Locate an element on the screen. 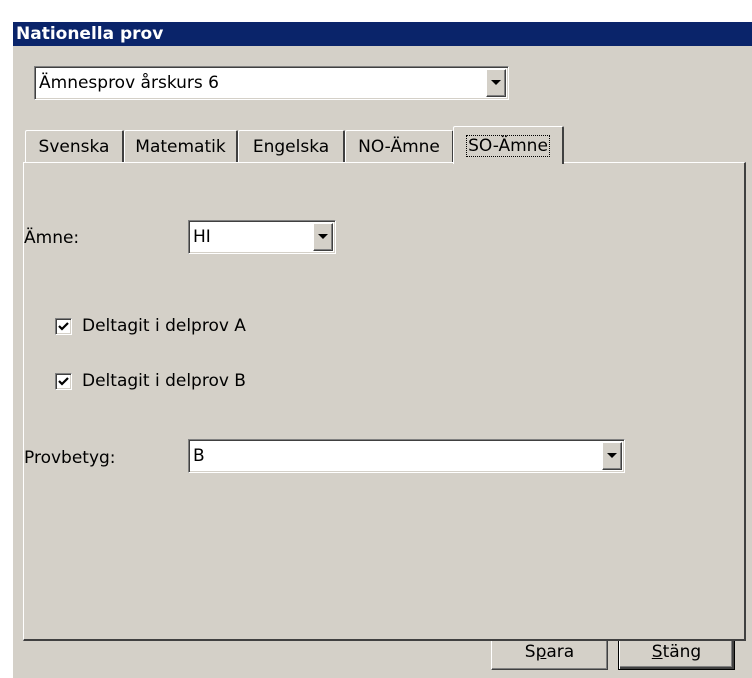  delprov-b-label: Deltagit i delprov B is located at coordinates (164, 381).